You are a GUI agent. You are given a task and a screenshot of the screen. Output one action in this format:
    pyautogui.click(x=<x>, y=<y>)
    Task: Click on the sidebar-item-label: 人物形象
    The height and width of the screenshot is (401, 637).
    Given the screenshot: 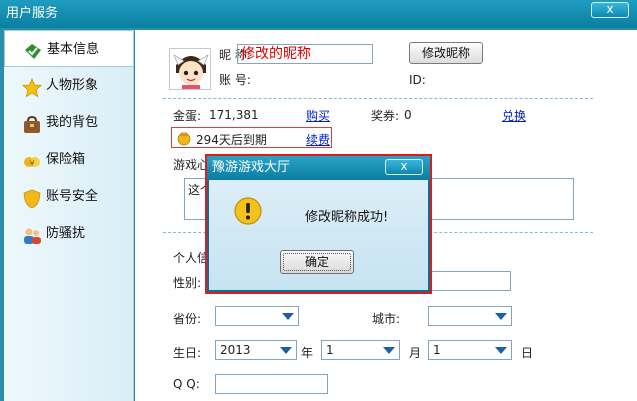 What is the action you would take?
    pyautogui.click(x=72, y=85)
    